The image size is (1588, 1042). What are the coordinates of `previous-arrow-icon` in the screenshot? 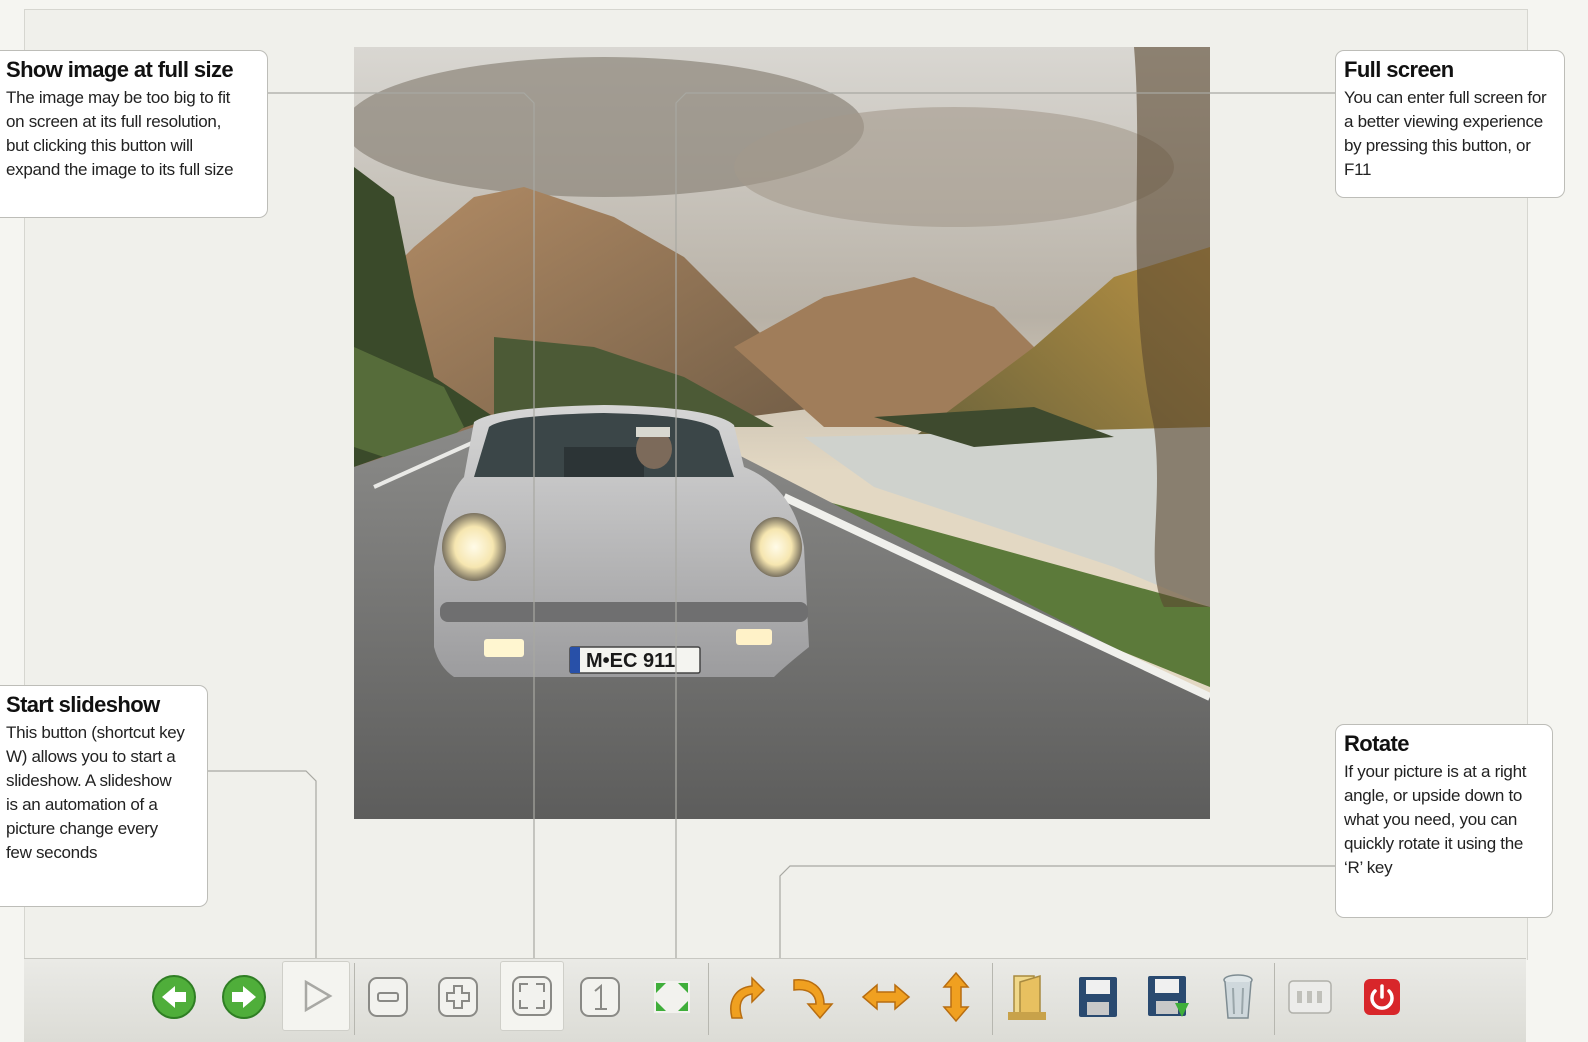 It's located at (174, 997).